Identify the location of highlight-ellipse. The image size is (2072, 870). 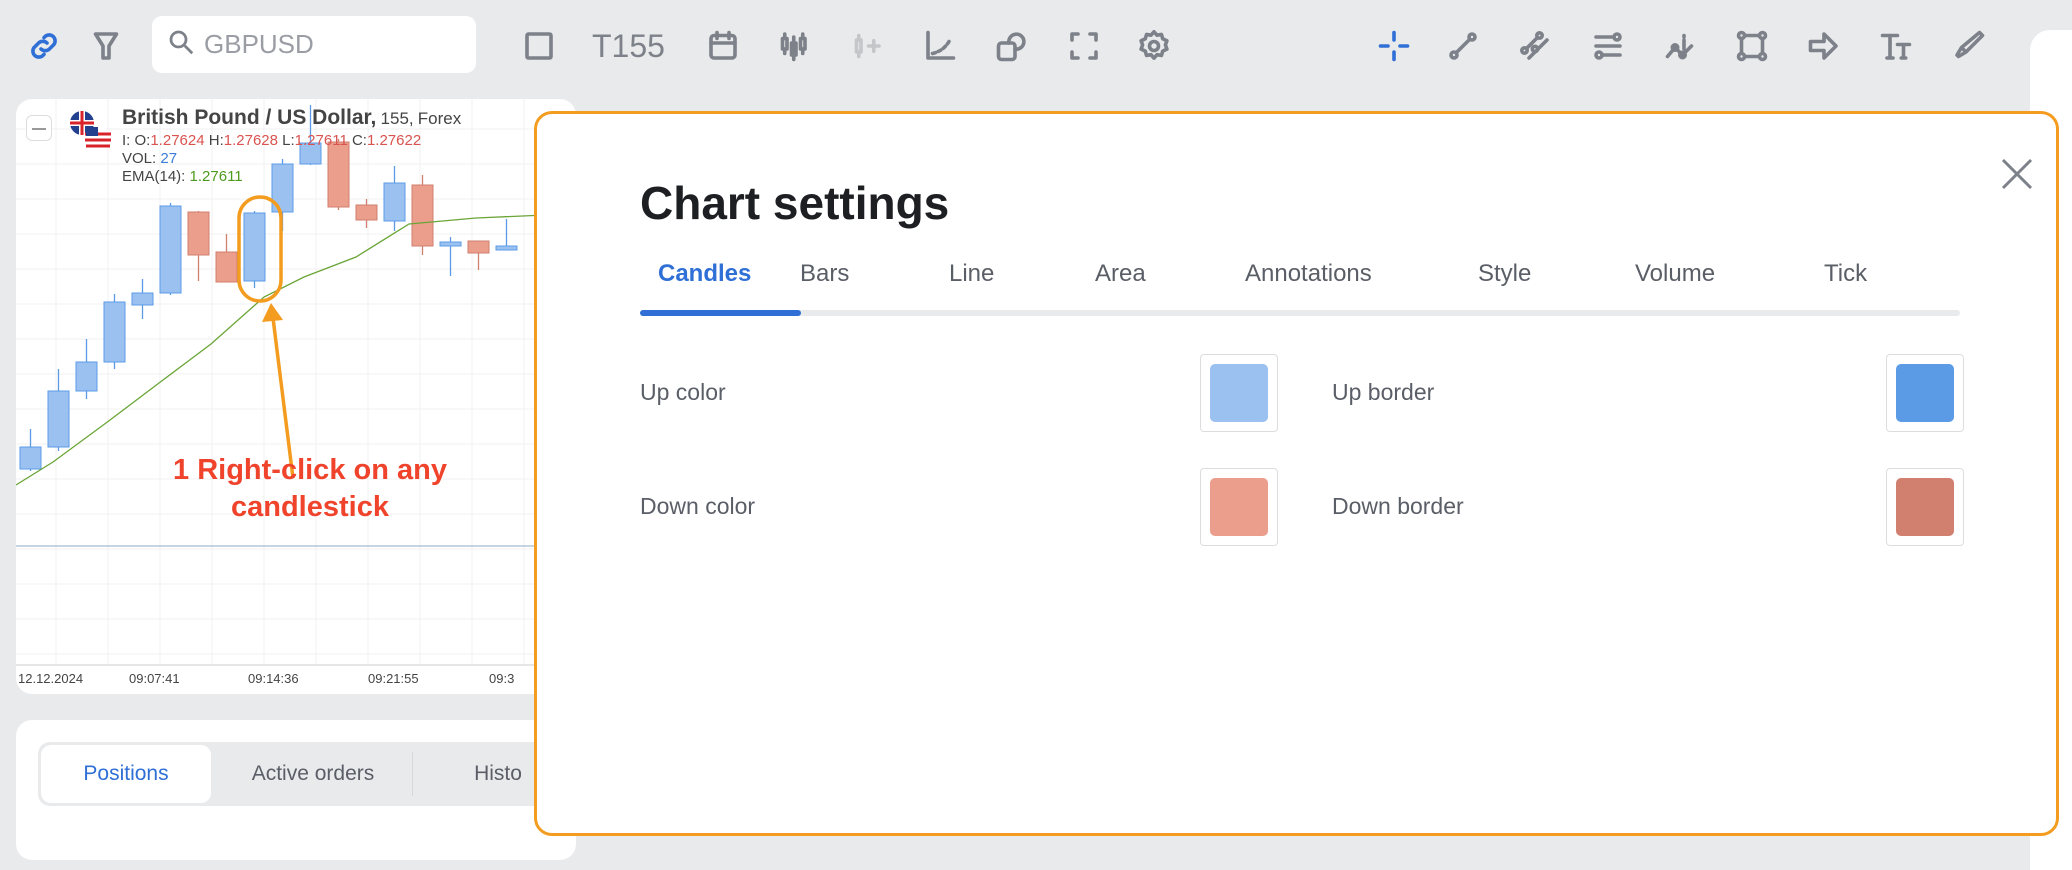
(260, 249).